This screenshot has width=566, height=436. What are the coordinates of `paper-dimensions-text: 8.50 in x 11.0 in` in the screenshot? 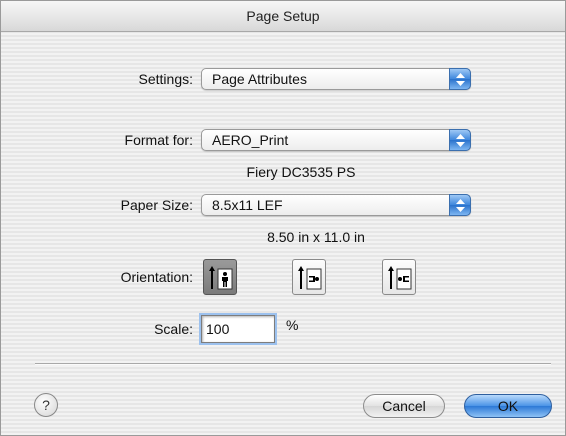 It's located at (316, 237).